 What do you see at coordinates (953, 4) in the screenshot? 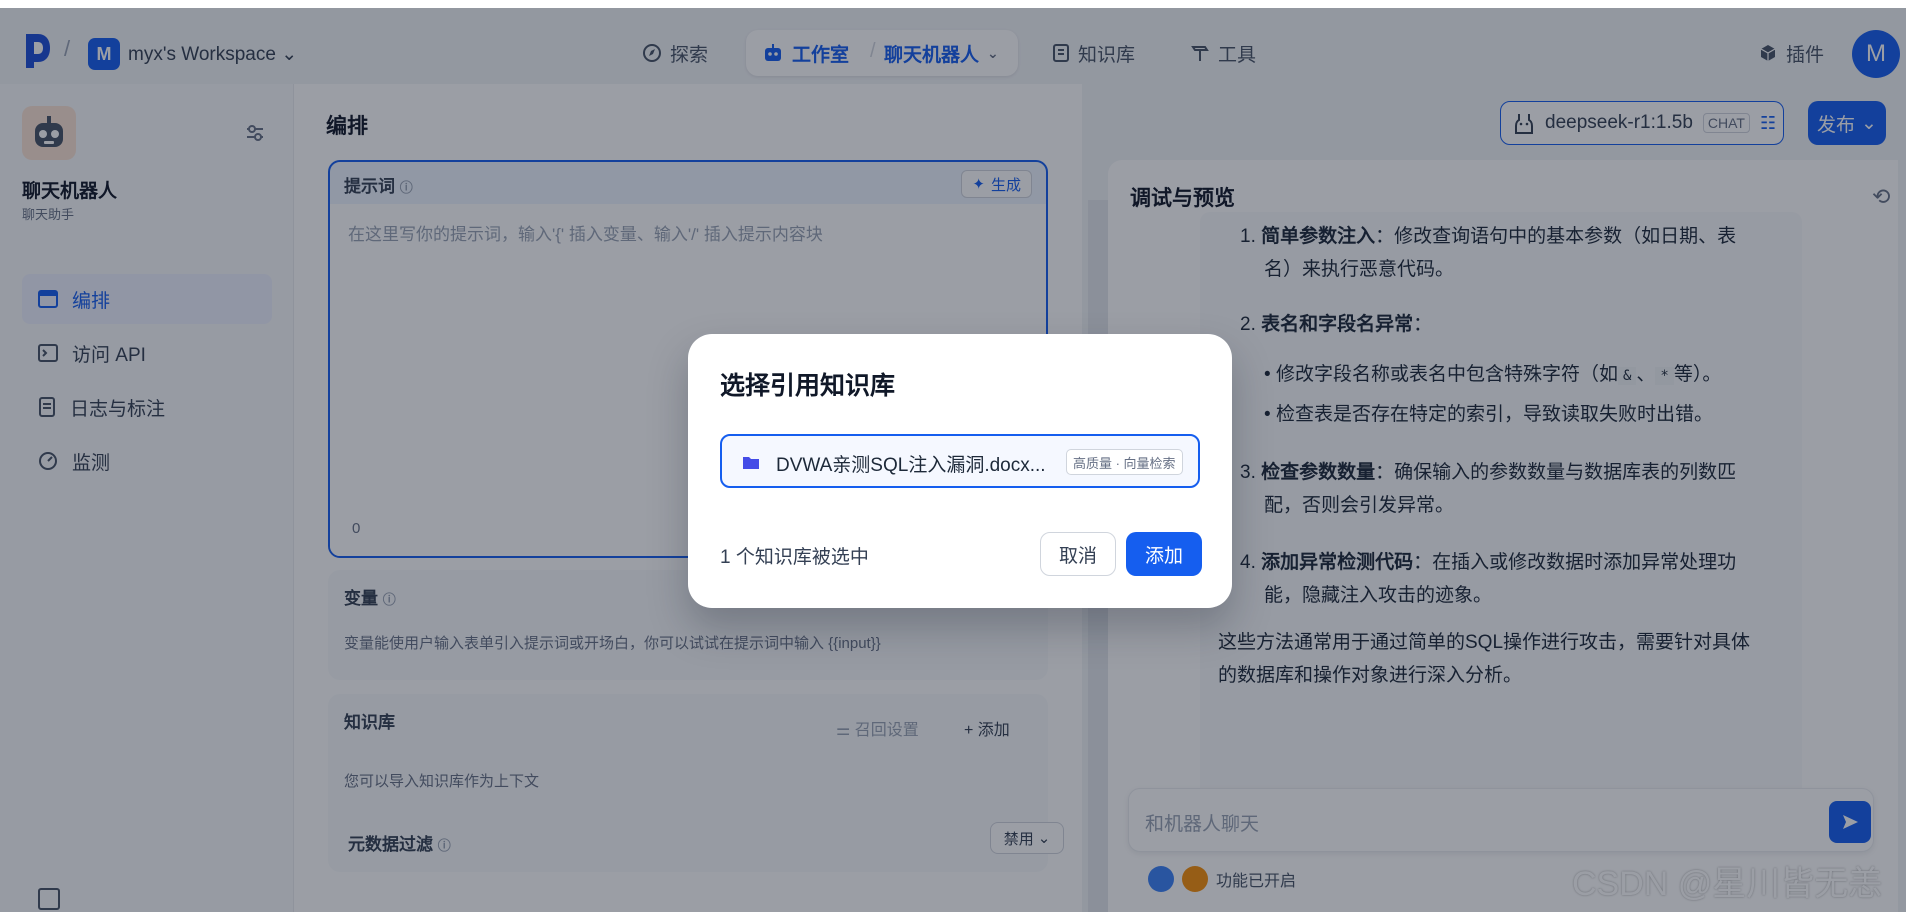
I see `top-strip` at bounding box center [953, 4].